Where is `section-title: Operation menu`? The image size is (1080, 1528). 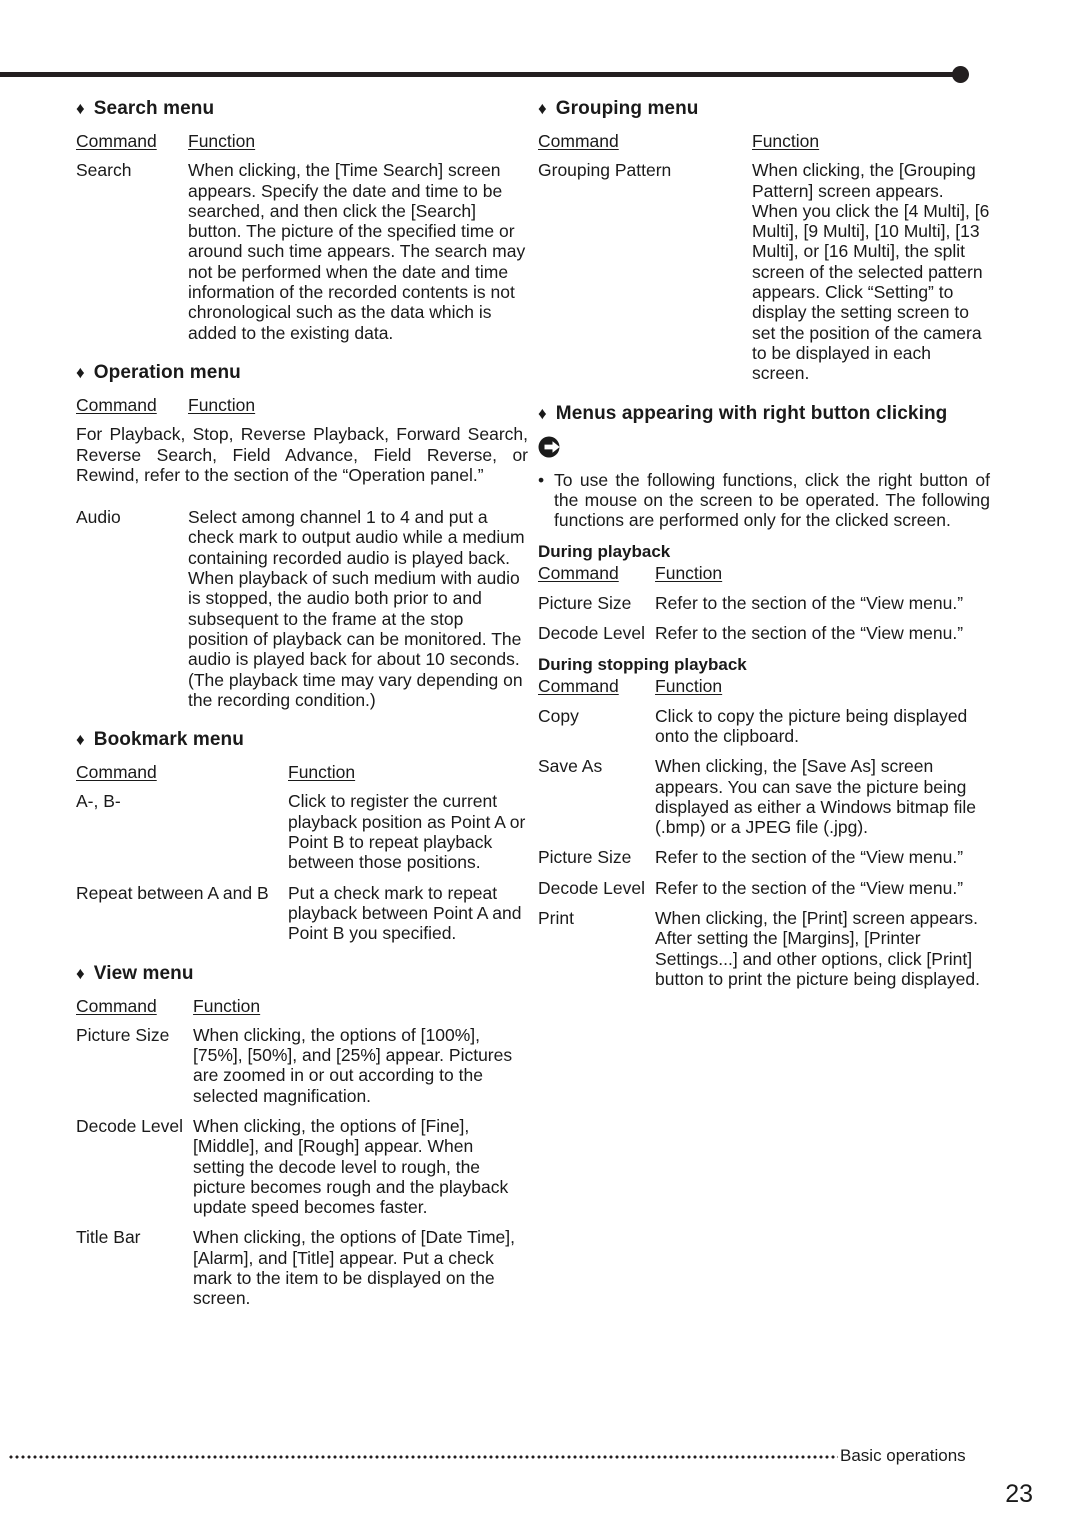
section-title: Operation menu is located at coordinates (167, 372).